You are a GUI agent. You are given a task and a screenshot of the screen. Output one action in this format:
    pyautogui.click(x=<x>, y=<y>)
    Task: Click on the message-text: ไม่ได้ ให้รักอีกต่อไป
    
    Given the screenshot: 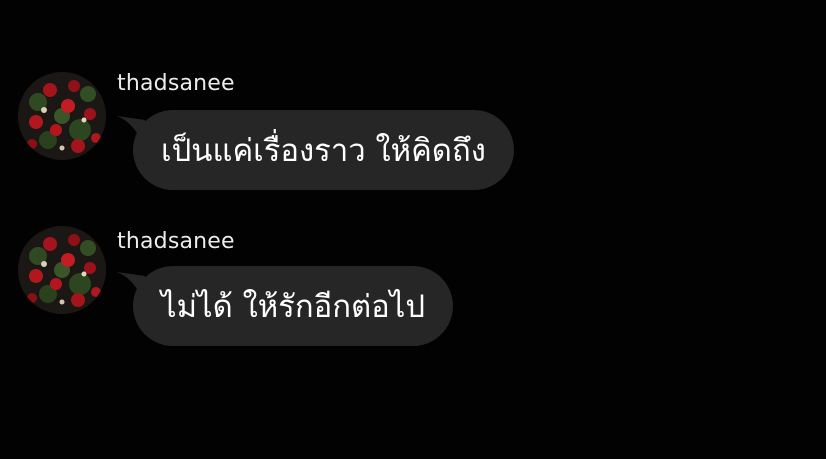 What is the action you would take?
    pyautogui.click(x=293, y=307)
    